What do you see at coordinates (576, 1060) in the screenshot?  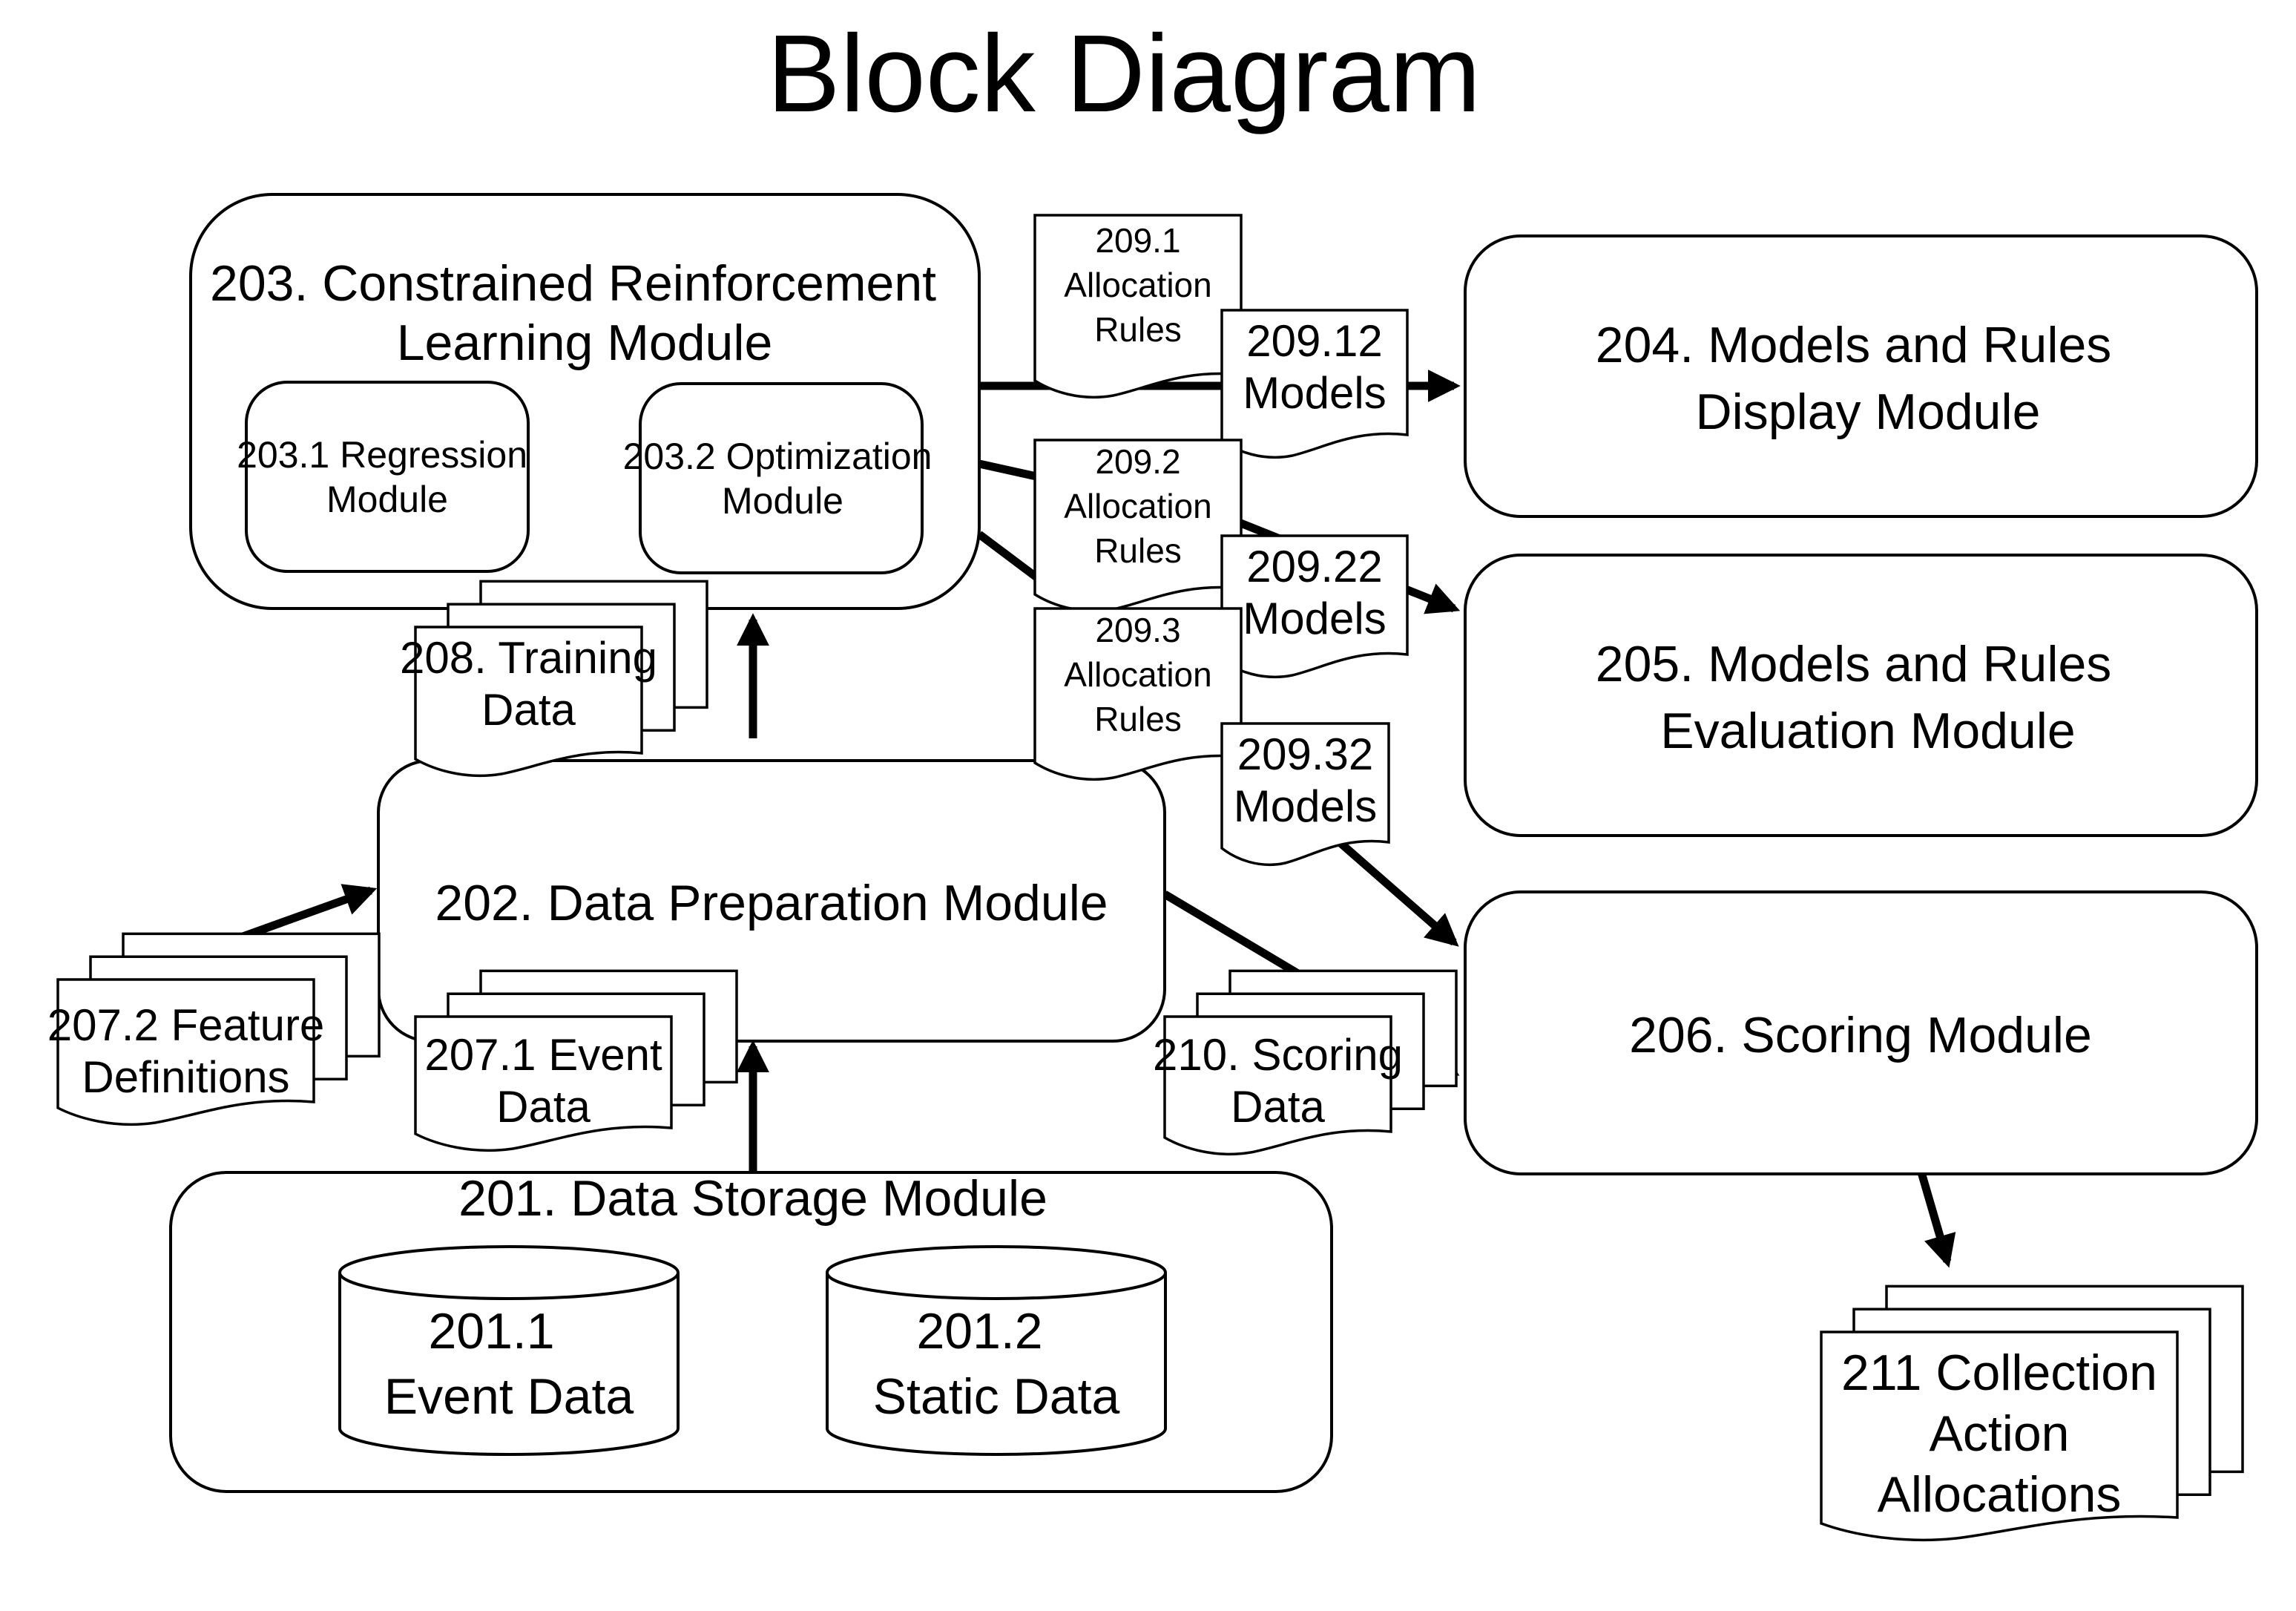 I see `document-207-1-event-data: 207.1 Event Data` at bounding box center [576, 1060].